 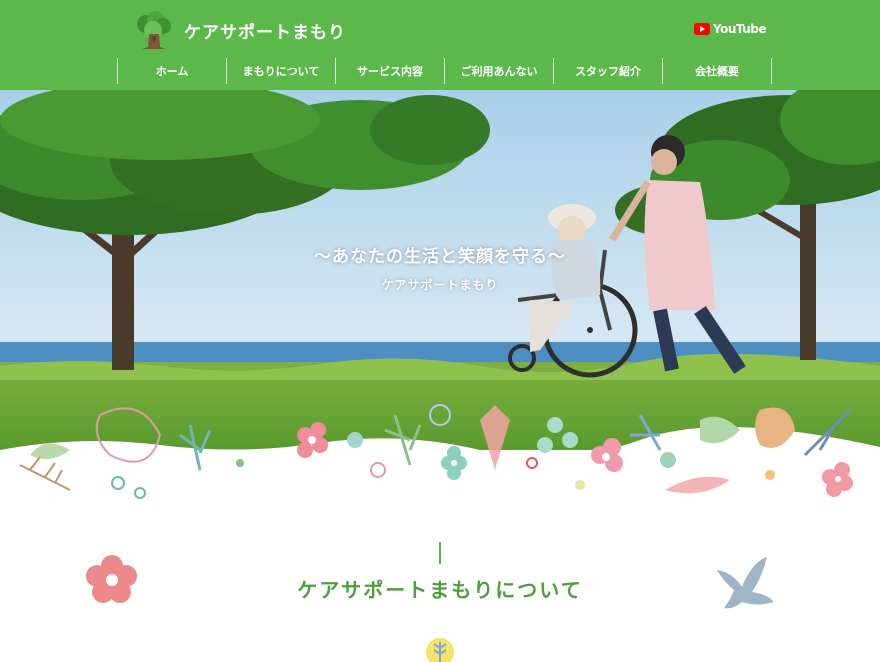 I want to click on section-divider-line, so click(x=440, y=553).